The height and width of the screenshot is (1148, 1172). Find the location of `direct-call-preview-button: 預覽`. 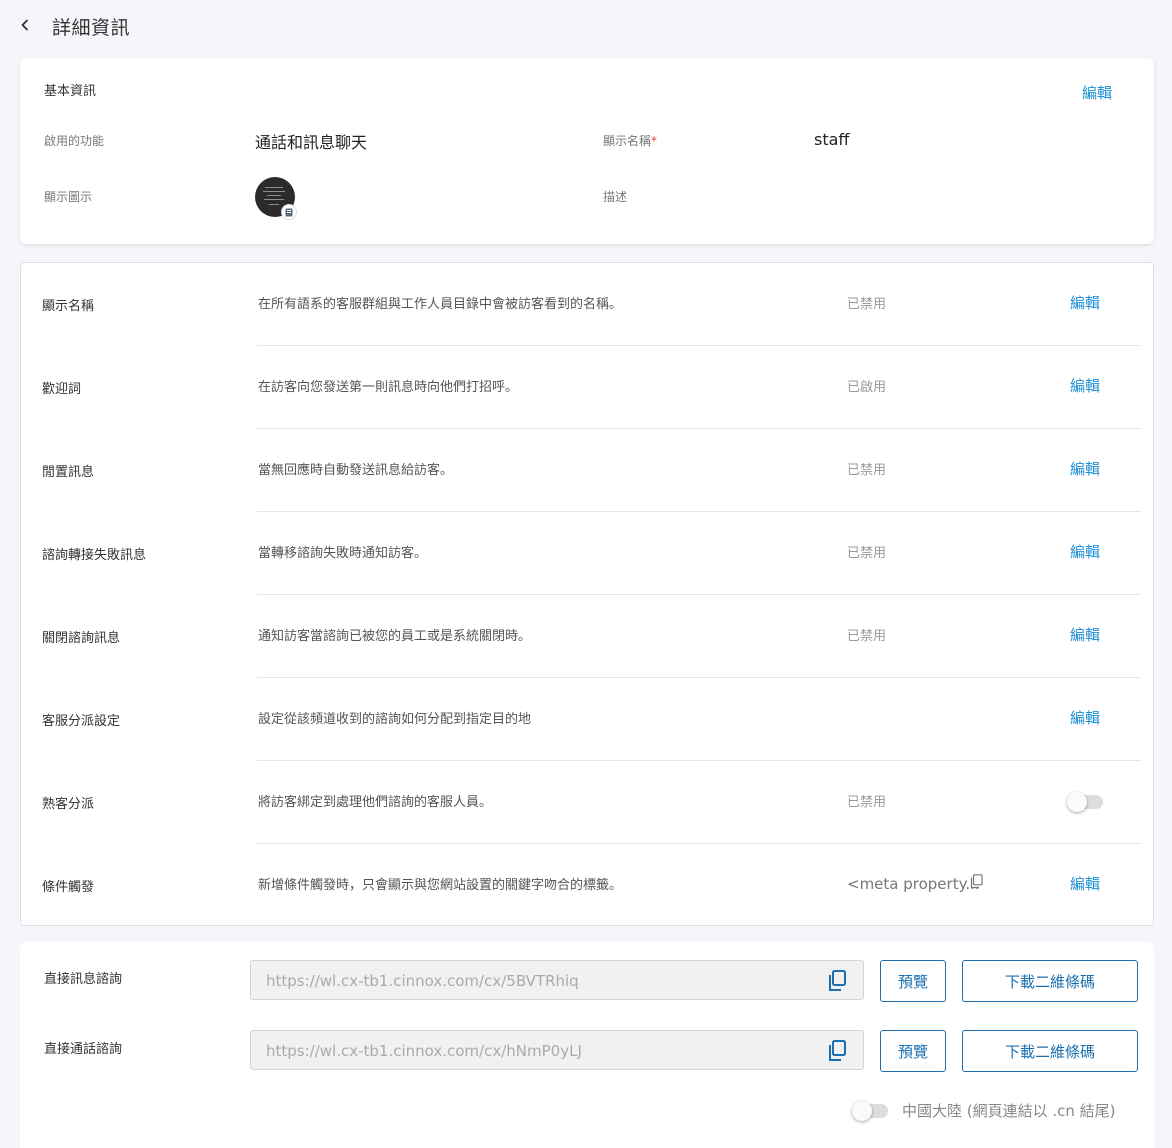

direct-call-preview-button: 預覽 is located at coordinates (913, 1051).